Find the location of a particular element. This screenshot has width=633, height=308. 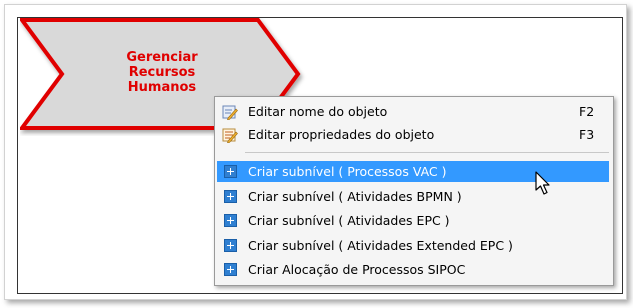

menu-item-editar-propriedades: Editar propriedades do objeto F3 is located at coordinates (413, 134).